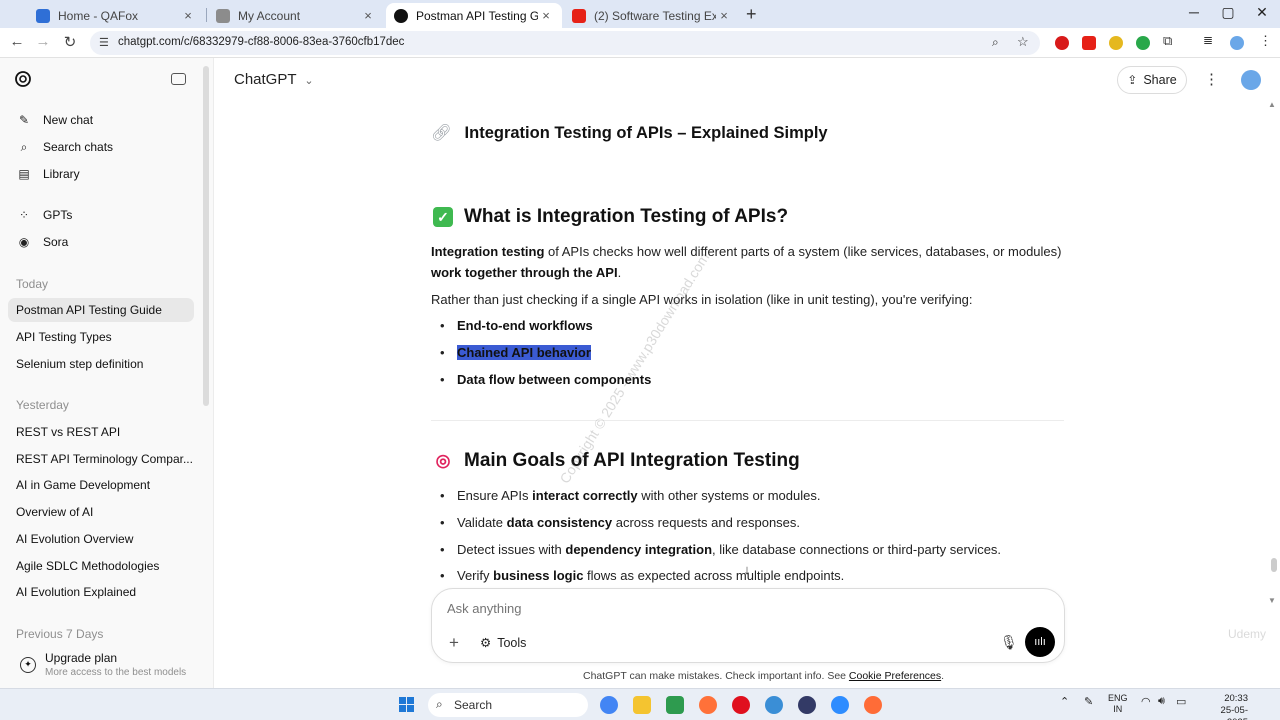 This screenshot has height=720, width=1280. I want to click on sidebar-item-library: ▤ Library, so click(101, 174).